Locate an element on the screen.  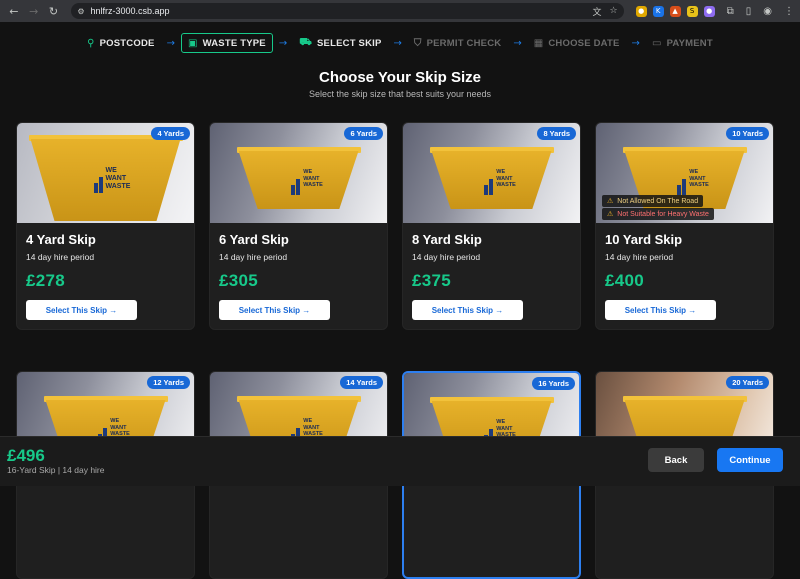
step-select-skip: ⛟ SELECT SKIP is located at coordinates (340, 43).